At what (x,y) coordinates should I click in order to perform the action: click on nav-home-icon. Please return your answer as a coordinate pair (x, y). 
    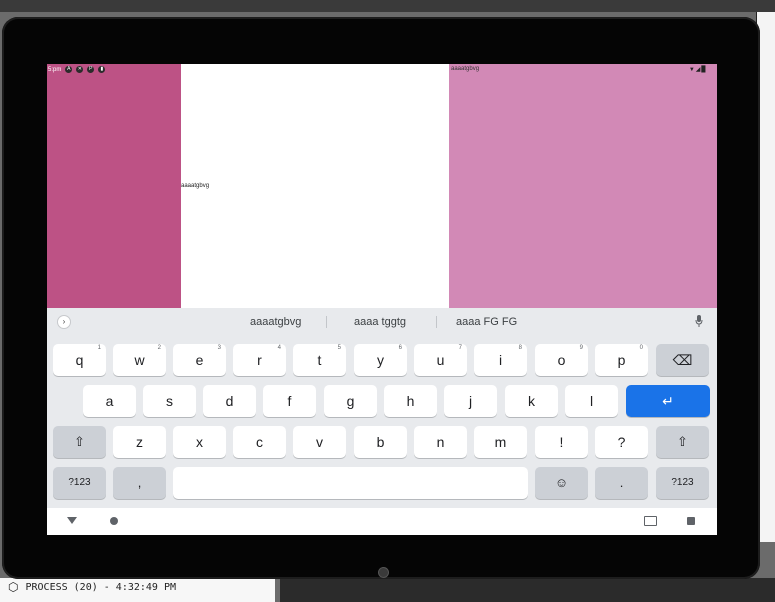
    Looking at the image, I should click on (114, 521).